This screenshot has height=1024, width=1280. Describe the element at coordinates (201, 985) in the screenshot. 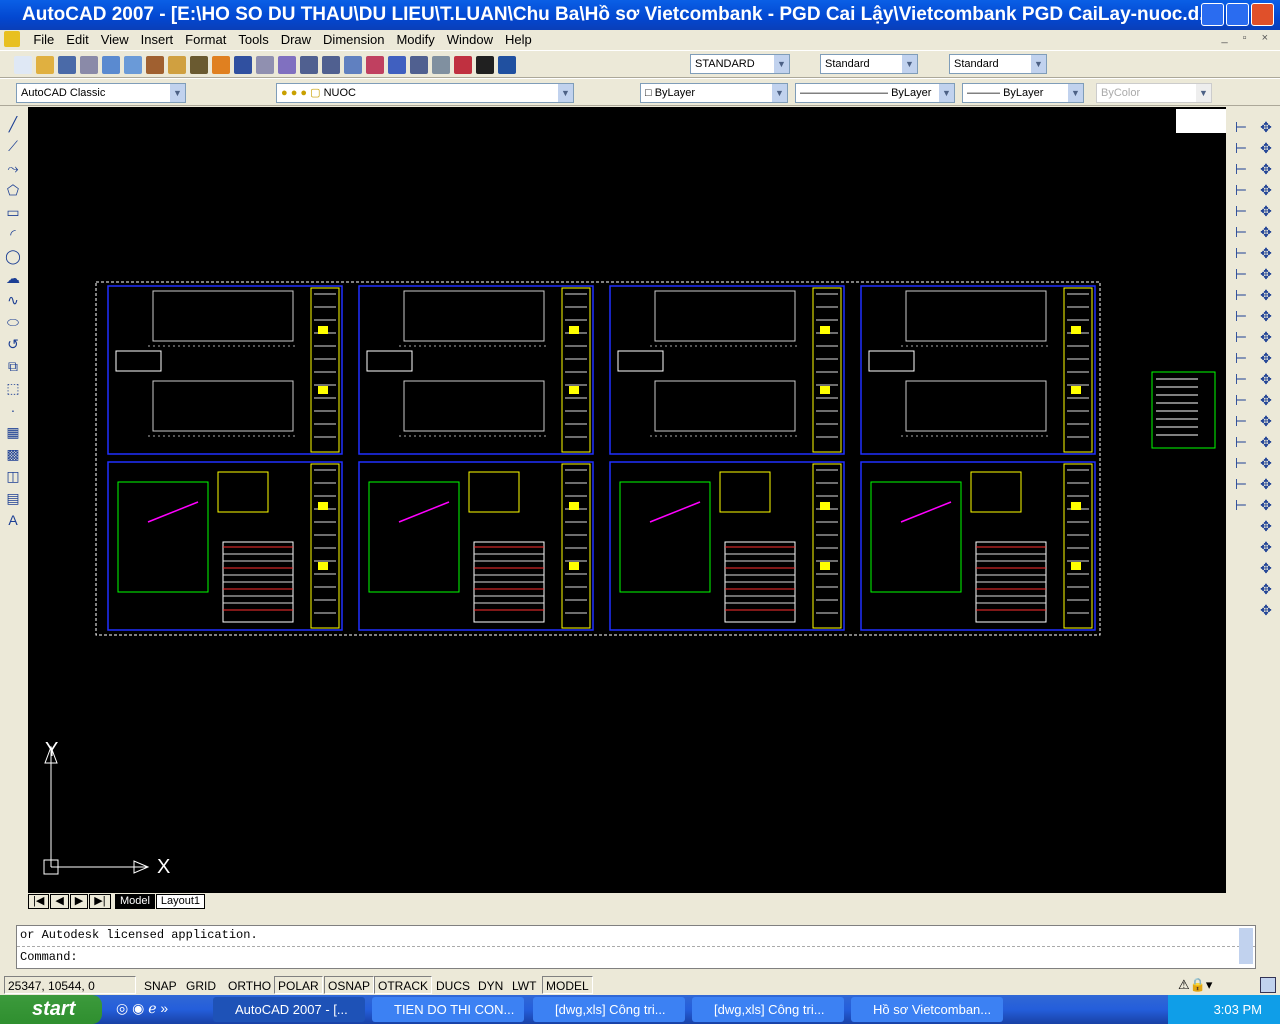

I see `toggle-grid: GRID` at that location.